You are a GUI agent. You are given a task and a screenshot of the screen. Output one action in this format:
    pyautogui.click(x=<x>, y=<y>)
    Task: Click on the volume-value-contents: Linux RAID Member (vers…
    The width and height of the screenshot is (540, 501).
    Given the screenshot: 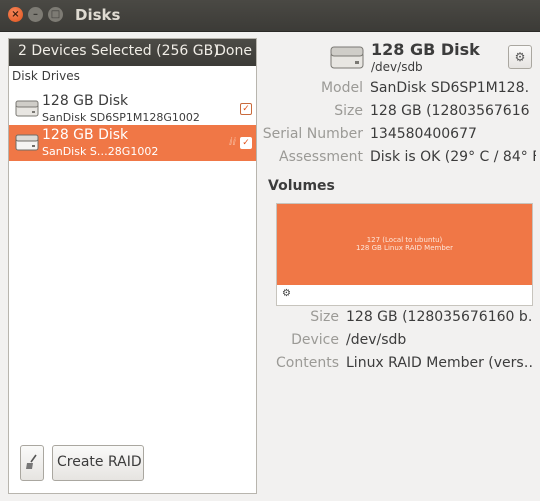 What is the action you would take?
    pyautogui.click(x=439, y=364)
    